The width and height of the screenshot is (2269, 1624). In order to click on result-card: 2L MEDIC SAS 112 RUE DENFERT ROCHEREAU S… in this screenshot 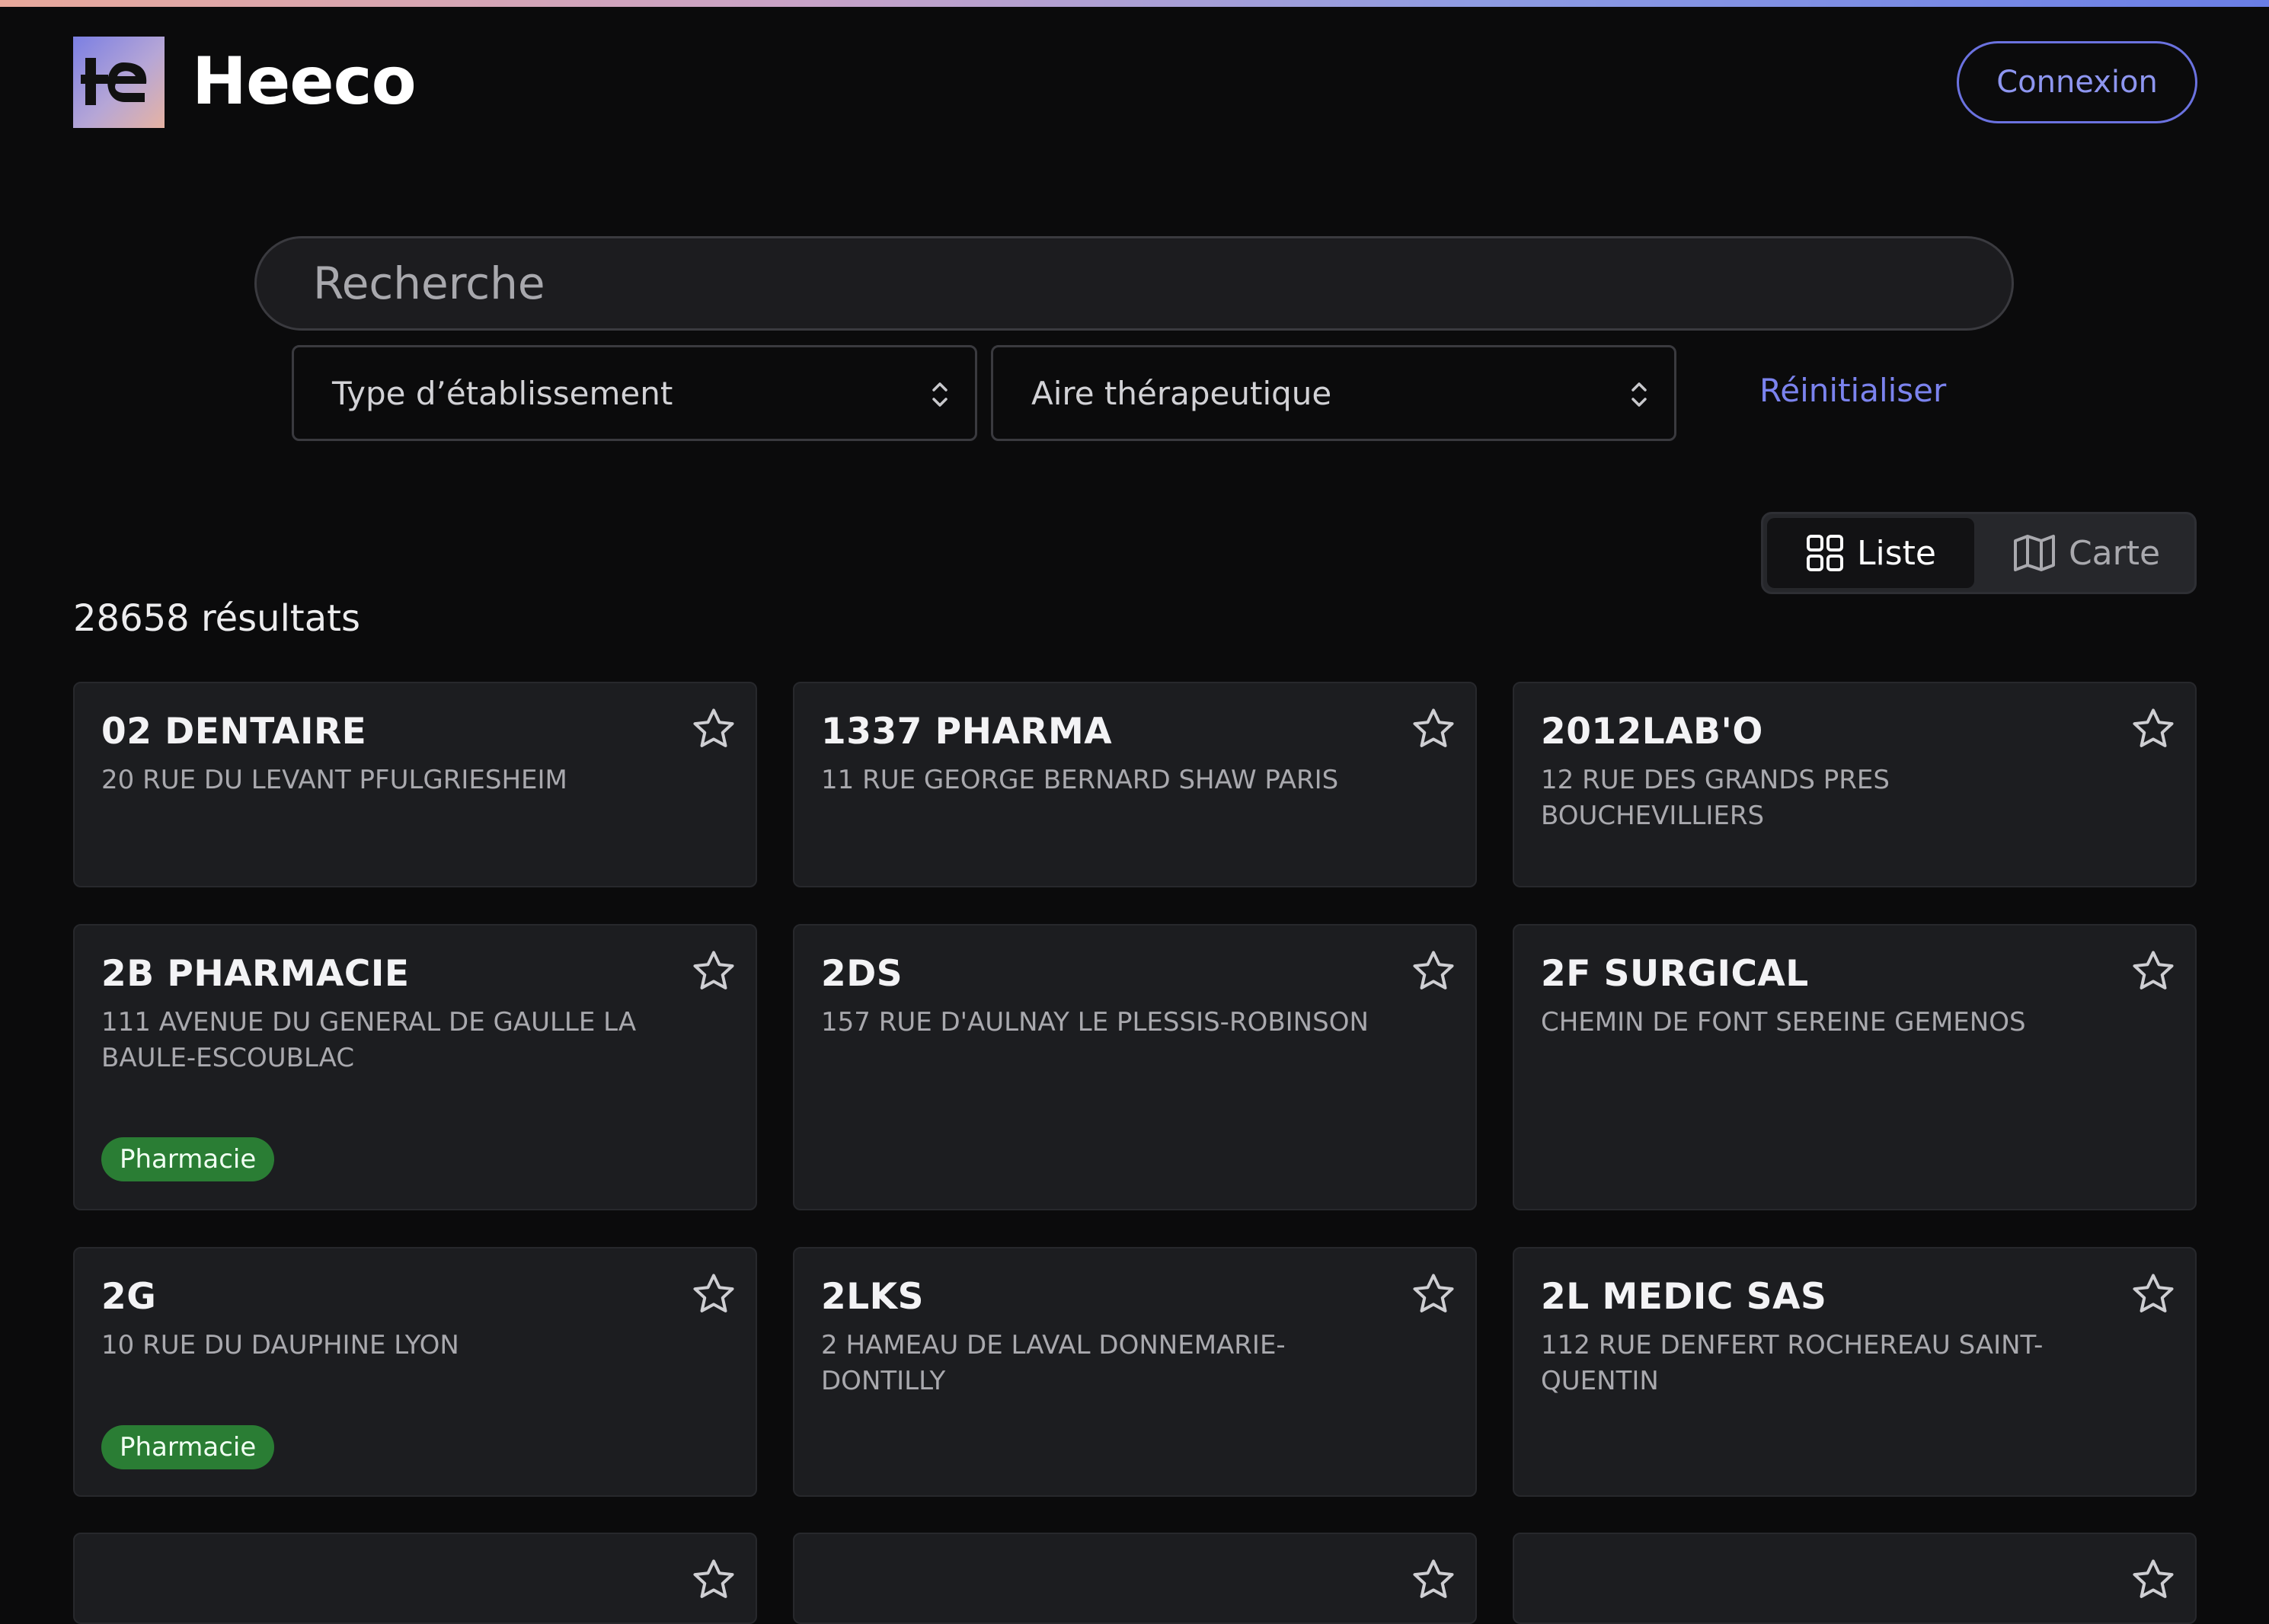, I will do `click(1855, 1372)`.